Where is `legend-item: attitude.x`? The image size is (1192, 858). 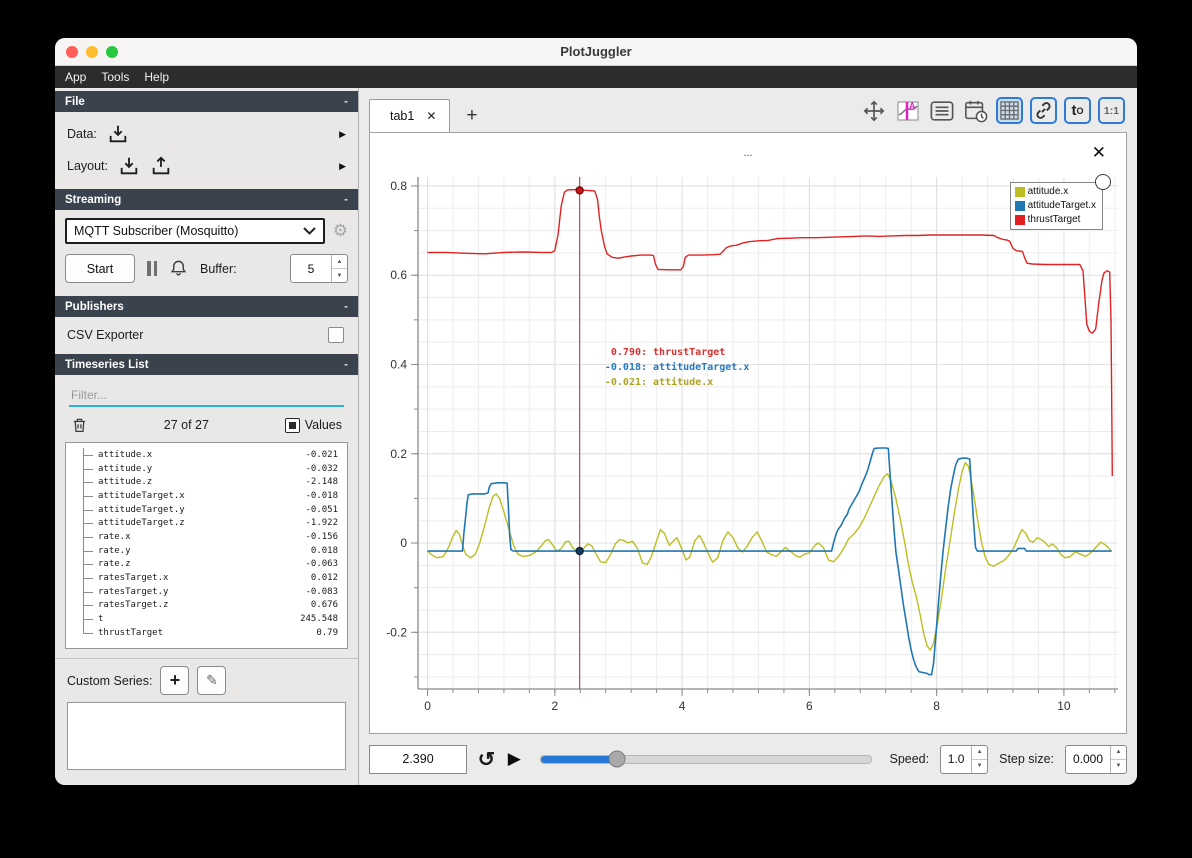
legend-item: attitude.x is located at coordinates (1055, 191).